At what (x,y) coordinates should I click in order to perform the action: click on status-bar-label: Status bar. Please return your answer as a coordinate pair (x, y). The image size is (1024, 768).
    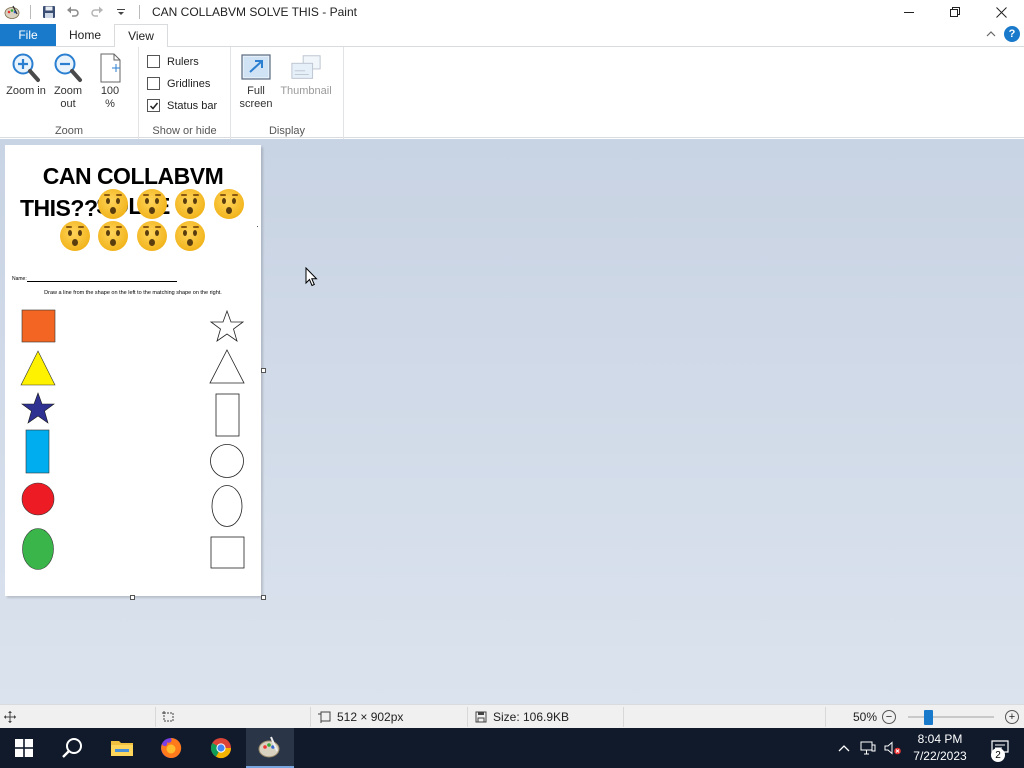
    Looking at the image, I should click on (192, 105).